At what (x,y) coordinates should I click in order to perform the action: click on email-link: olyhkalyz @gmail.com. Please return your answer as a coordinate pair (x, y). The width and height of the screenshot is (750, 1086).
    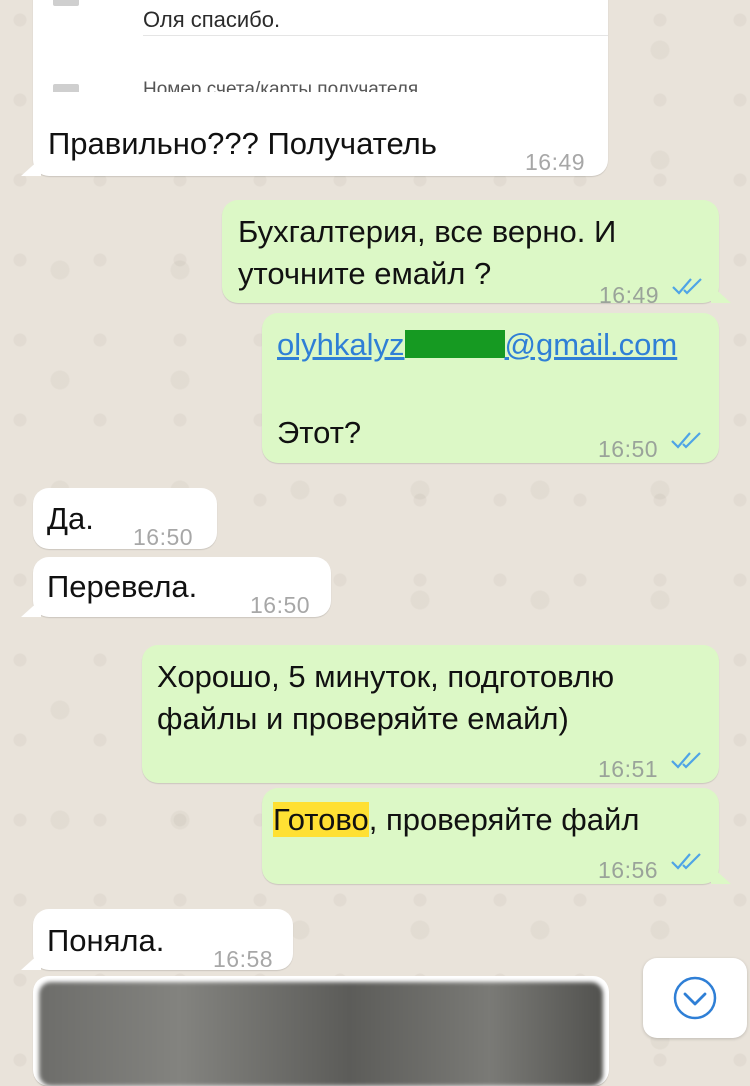
    Looking at the image, I should click on (477, 345).